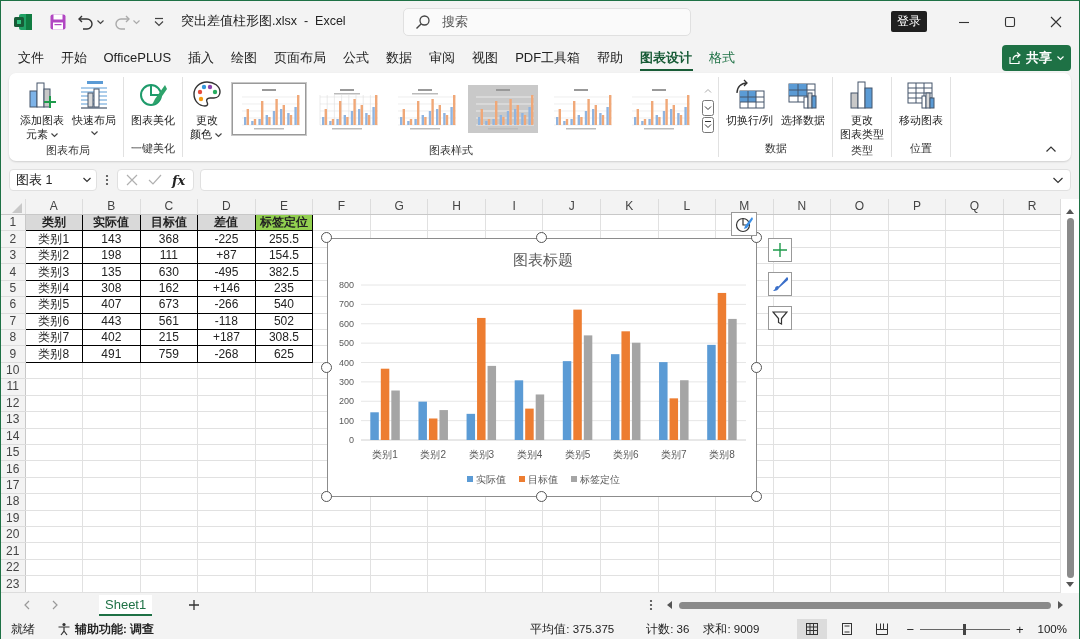  What do you see at coordinates (859, 206) in the screenshot?
I see `column-header: O` at bounding box center [859, 206].